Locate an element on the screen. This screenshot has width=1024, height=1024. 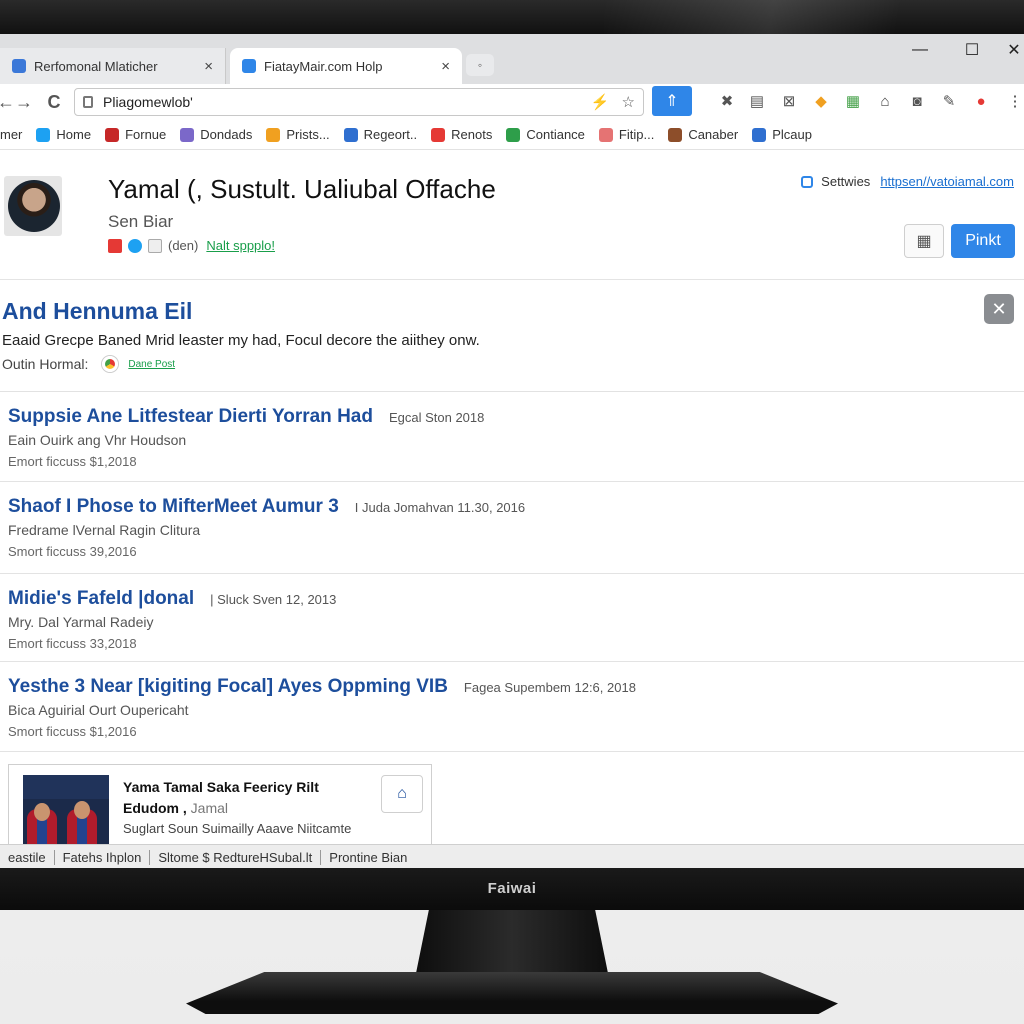
bookmark-label: Home is located at coordinates (74, 134).